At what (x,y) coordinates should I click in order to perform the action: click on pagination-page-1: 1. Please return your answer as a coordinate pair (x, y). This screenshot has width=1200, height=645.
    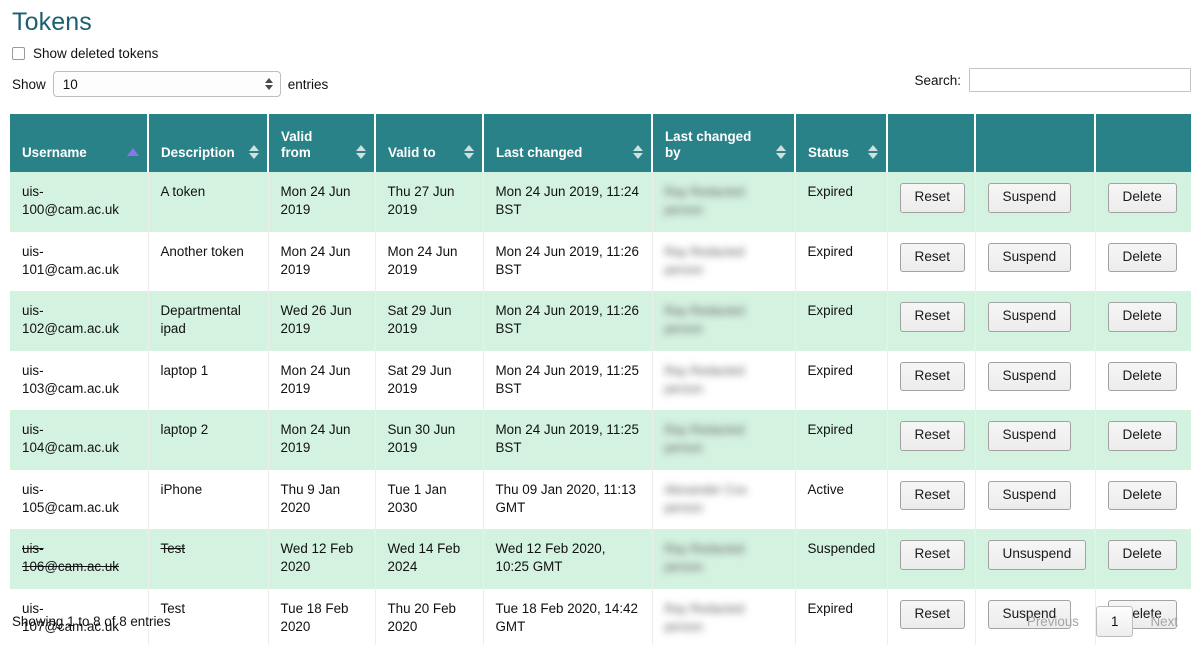
    Looking at the image, I should click on (1115, 621).